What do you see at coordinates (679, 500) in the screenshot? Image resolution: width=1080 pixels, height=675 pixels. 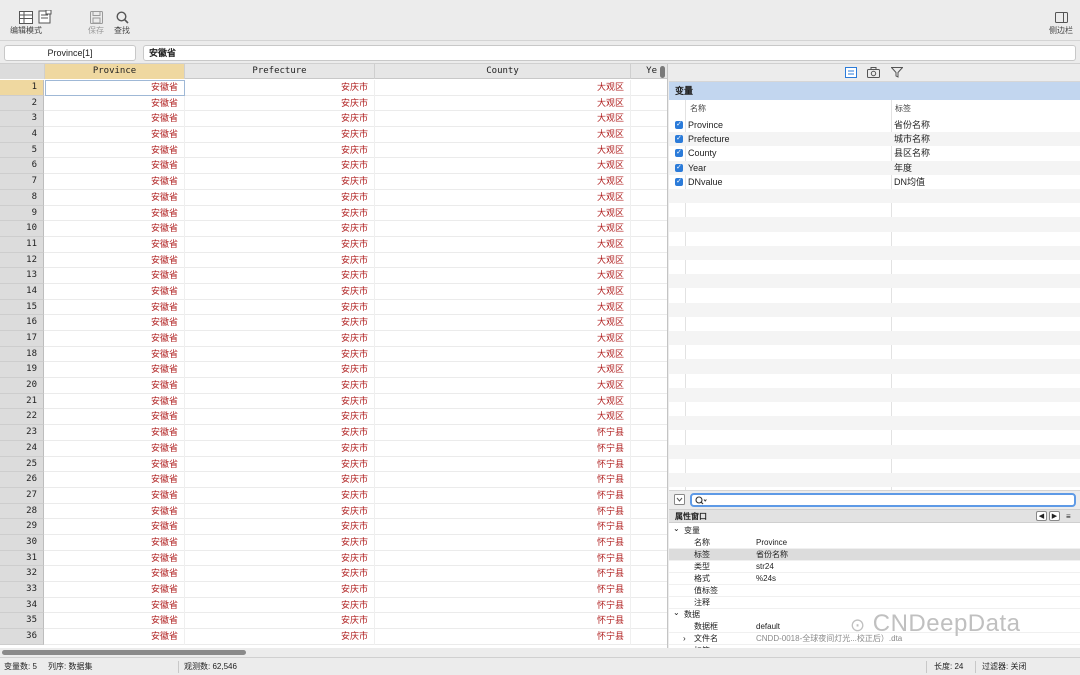 I see `collapse-icon` at bounding box center [679, 500].